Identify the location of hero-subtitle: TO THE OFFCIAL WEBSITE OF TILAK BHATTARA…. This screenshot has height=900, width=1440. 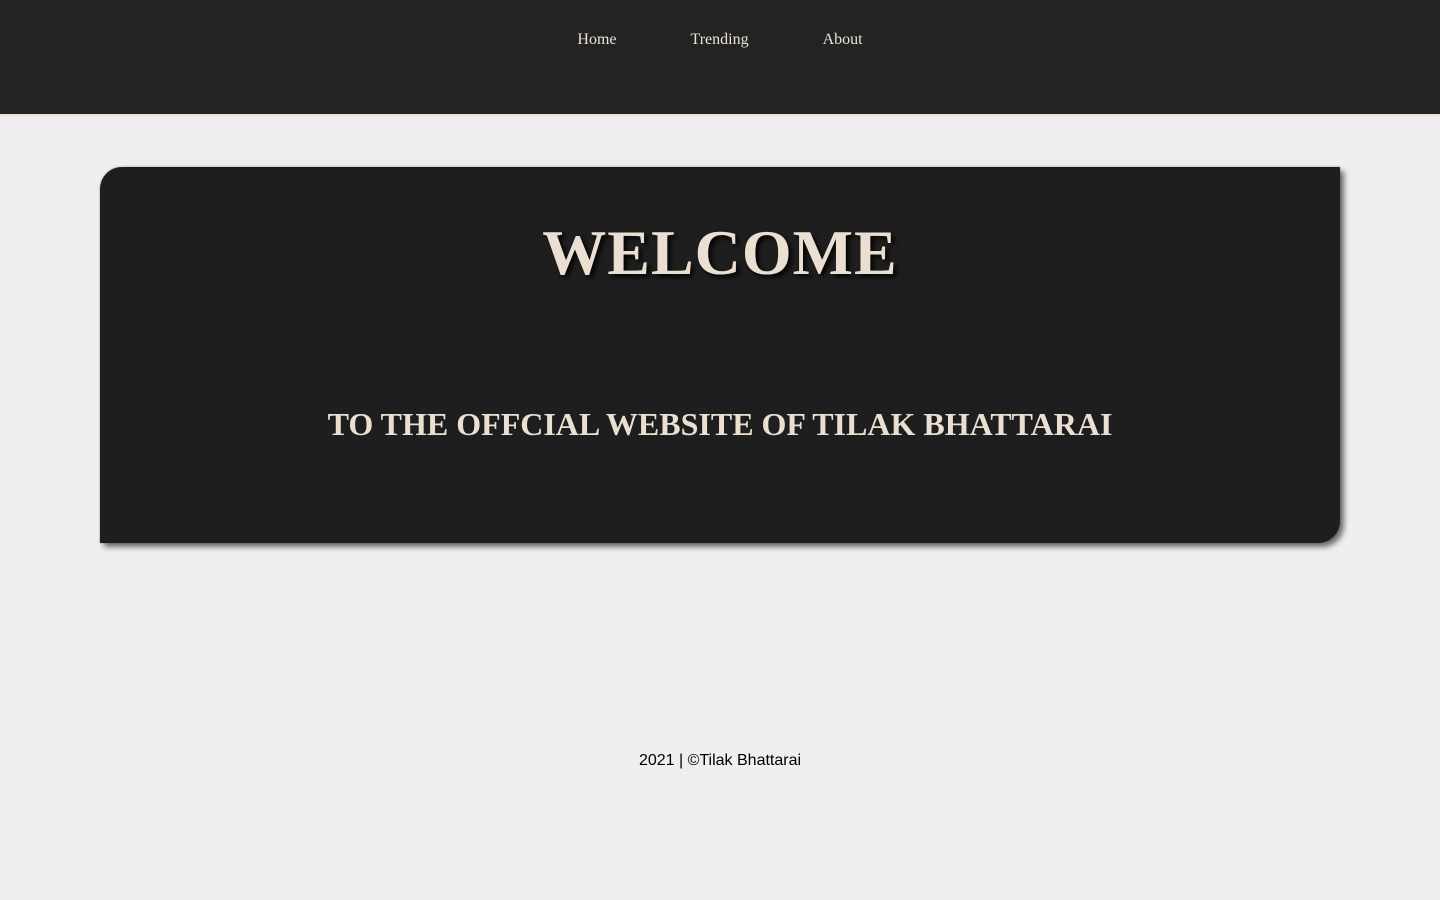
(720, 424).